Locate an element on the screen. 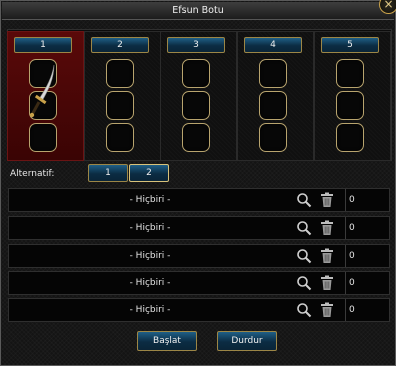  tab-3: 3 is located at coordinates (196, 45).